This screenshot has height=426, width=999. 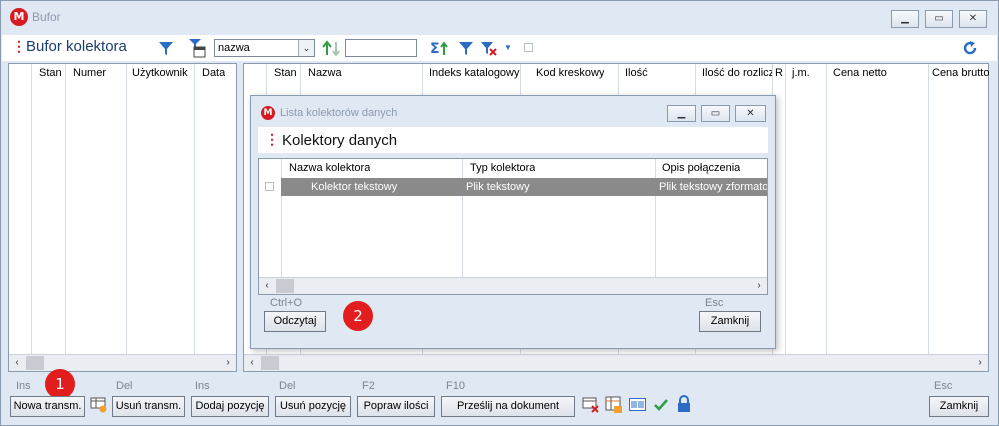 I want to click on window-title: Bufor, so click(x=46, y=17).